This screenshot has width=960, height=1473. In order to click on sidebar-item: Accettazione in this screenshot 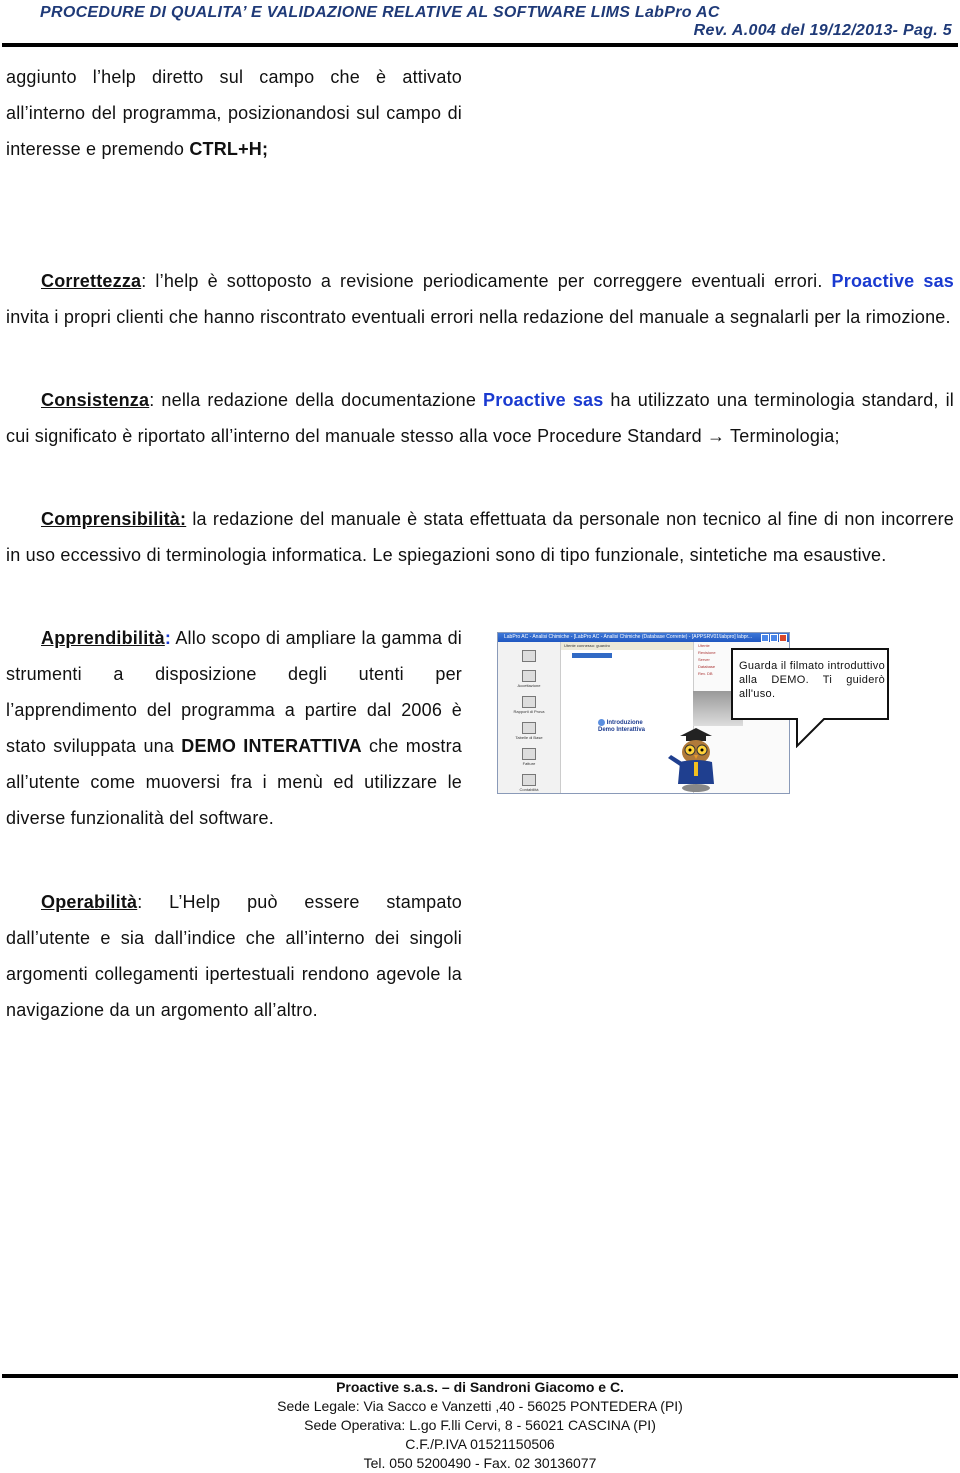, I will do `click(529, 679)`.